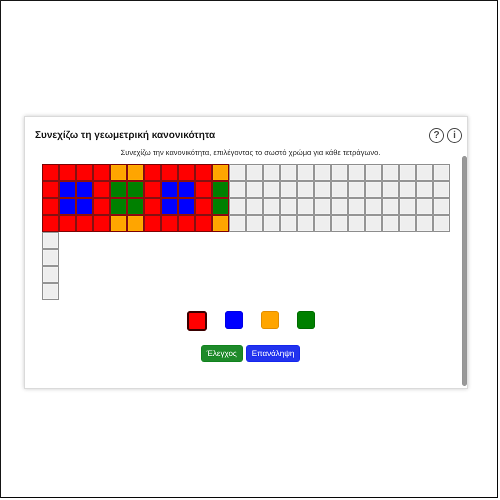  Describe the element at coordinates (221, 353) in the screenshot. I see `check-button: Έλεγχος` at that location.